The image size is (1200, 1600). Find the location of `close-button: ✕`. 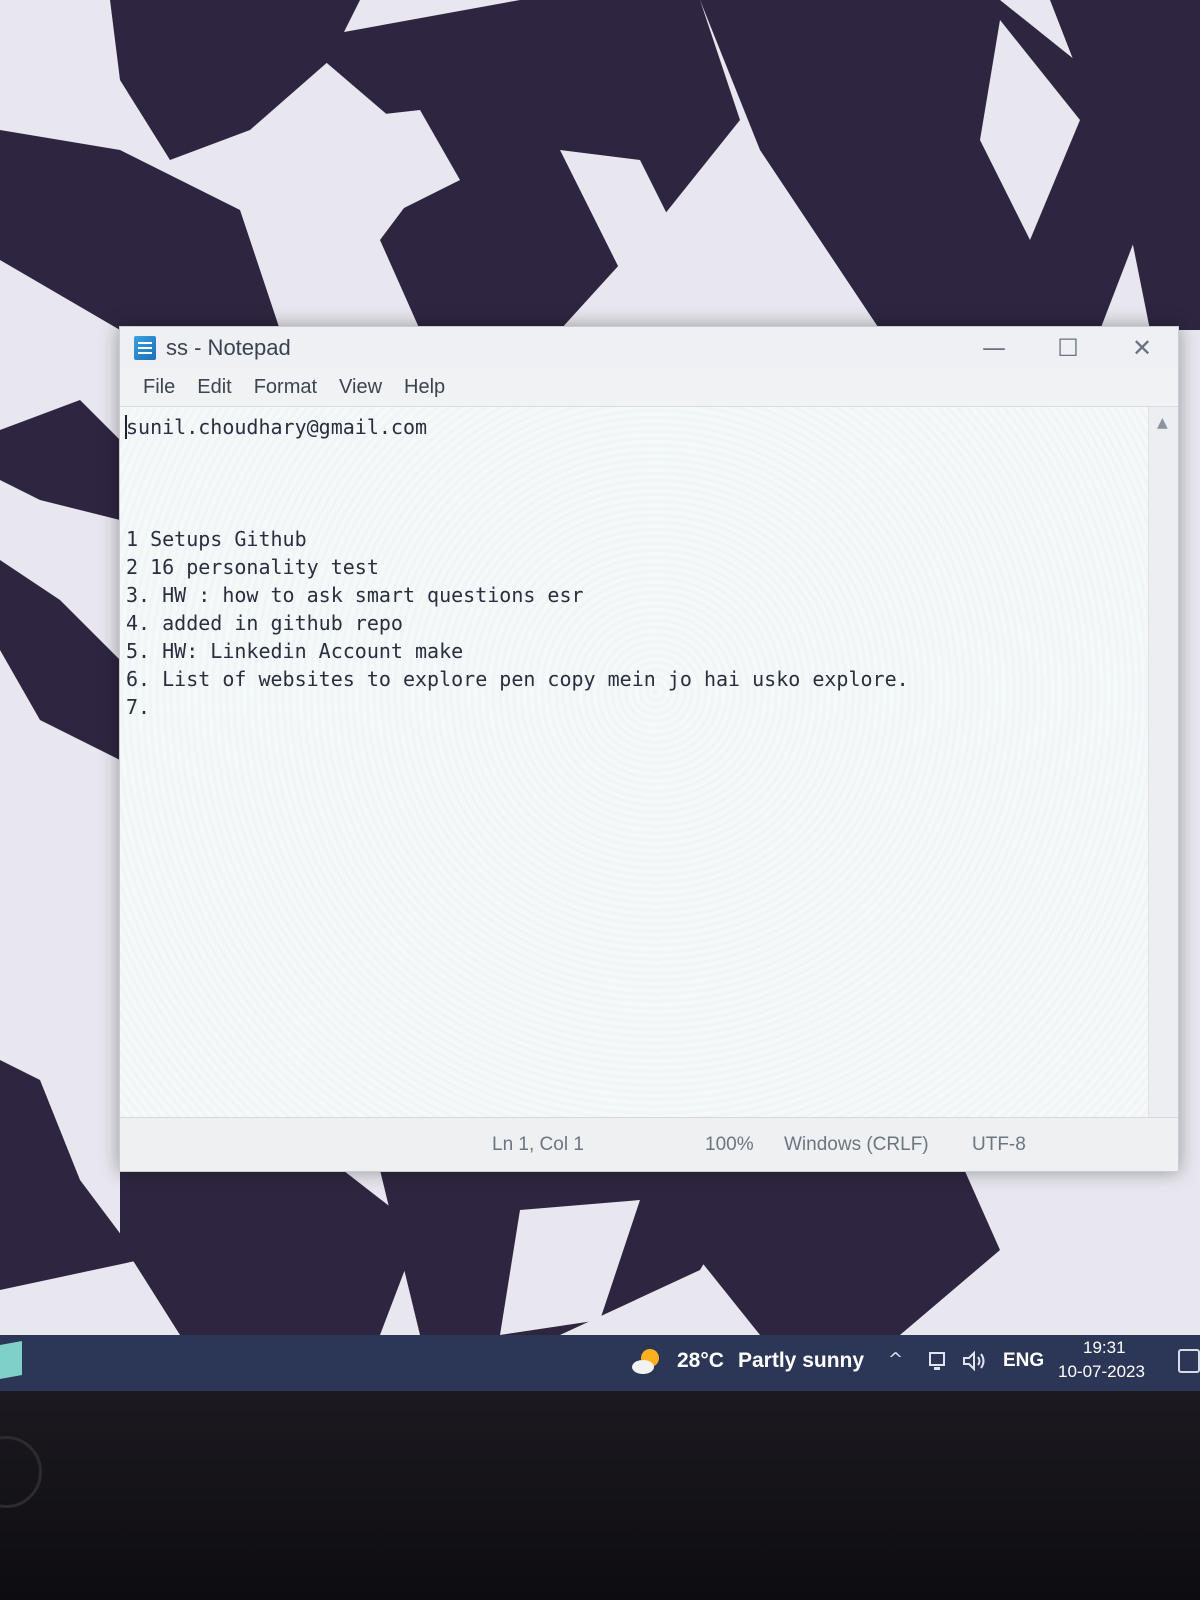

close-button: ✕ is located at coordinates (1142, 348).